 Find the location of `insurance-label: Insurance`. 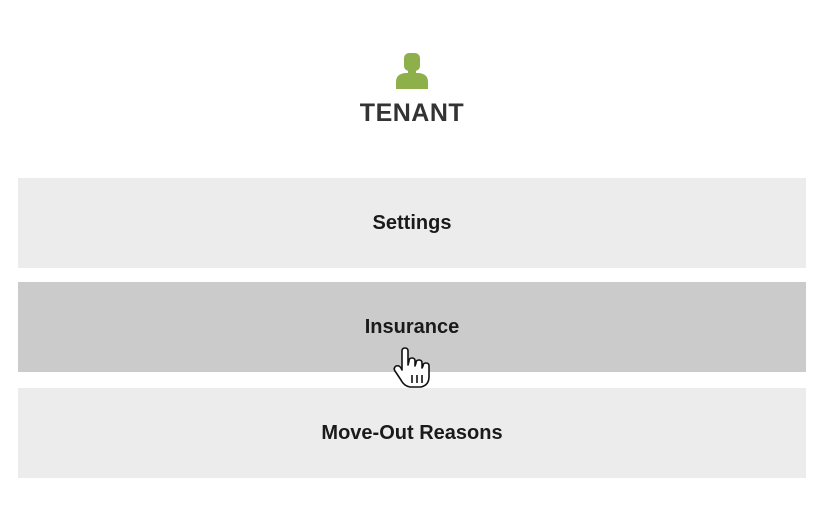

insurance-label: Insurance is located at coordinates (412, 326).